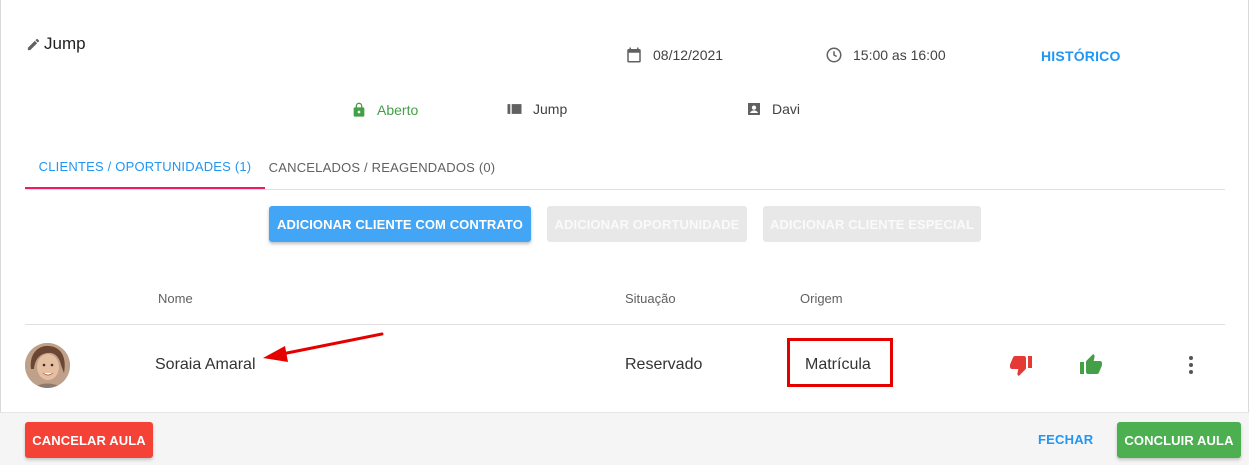 The image size is (1249, 465). I want to click on calendar-icon, so click(634, 55).